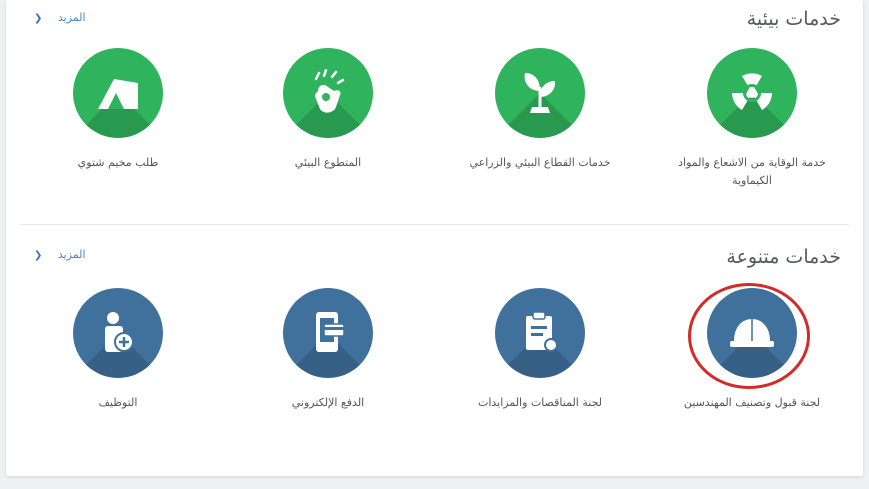  What do you see at coordinates (118, 402) in the screenshot?
I see `service-label: التوظيف` at bounding box center [118, 402].